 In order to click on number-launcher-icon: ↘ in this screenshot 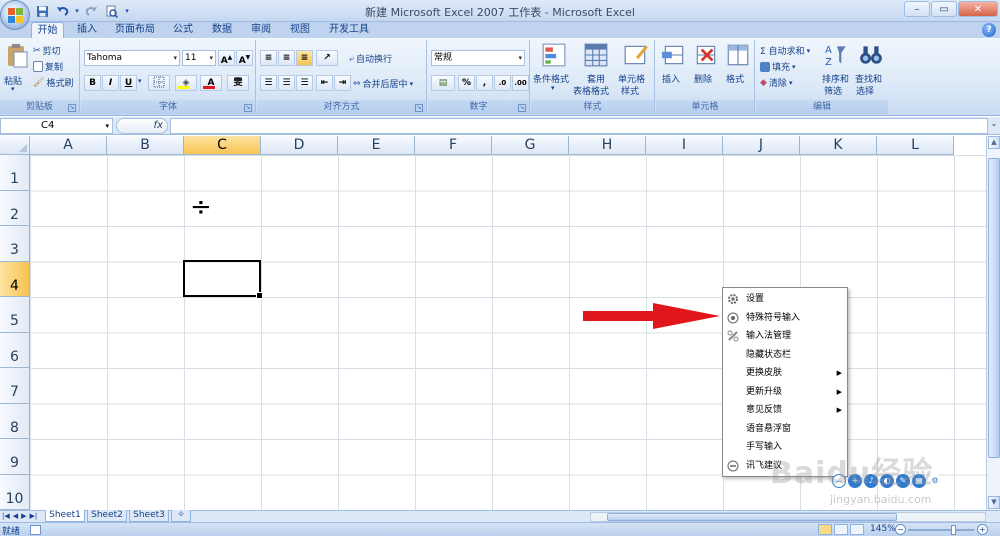, I will do `click(522, 108)`.